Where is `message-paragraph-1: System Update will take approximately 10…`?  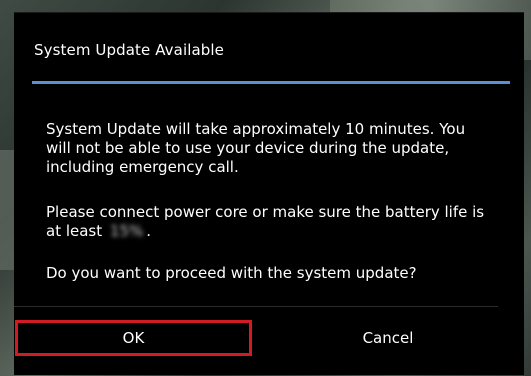 message-paragraph-1: System Update will take approximately 10… is located at coordinates (256, 148).